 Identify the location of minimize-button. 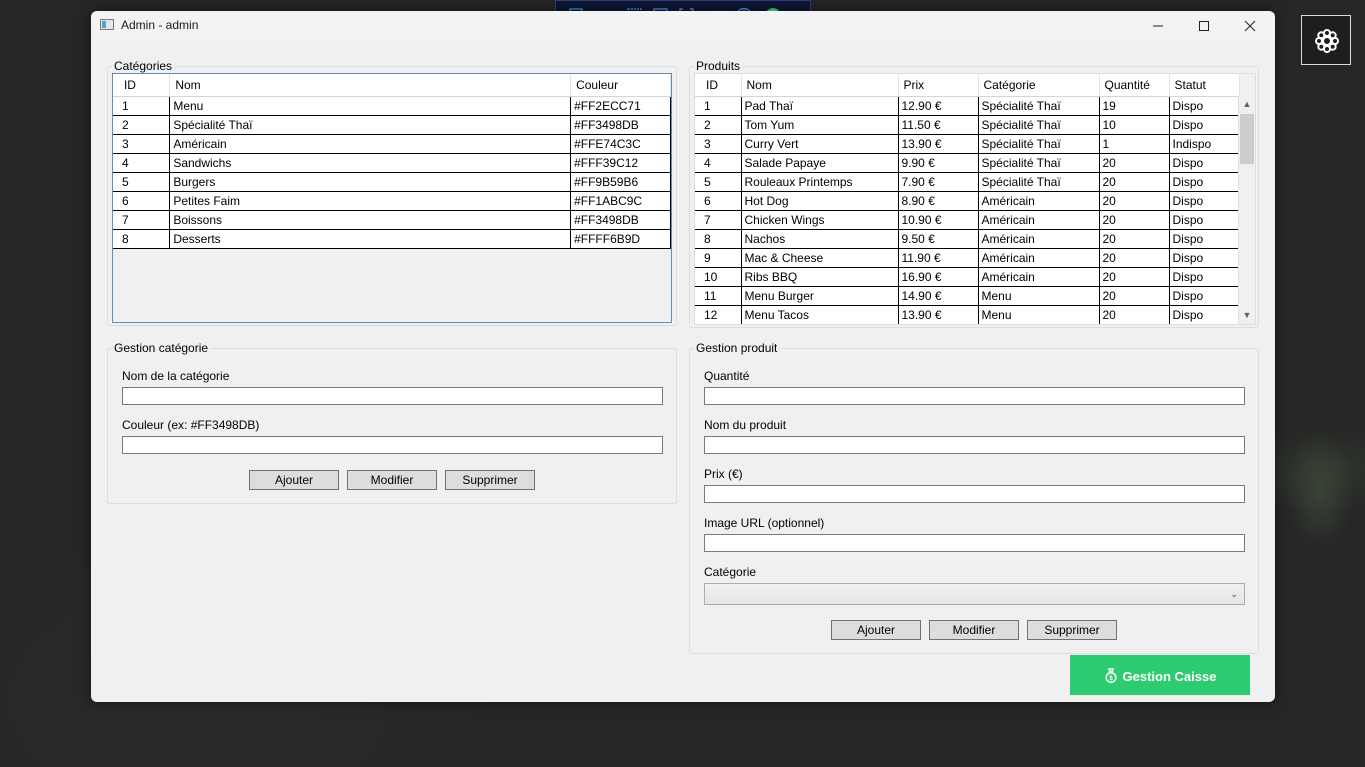
(1158, 26).